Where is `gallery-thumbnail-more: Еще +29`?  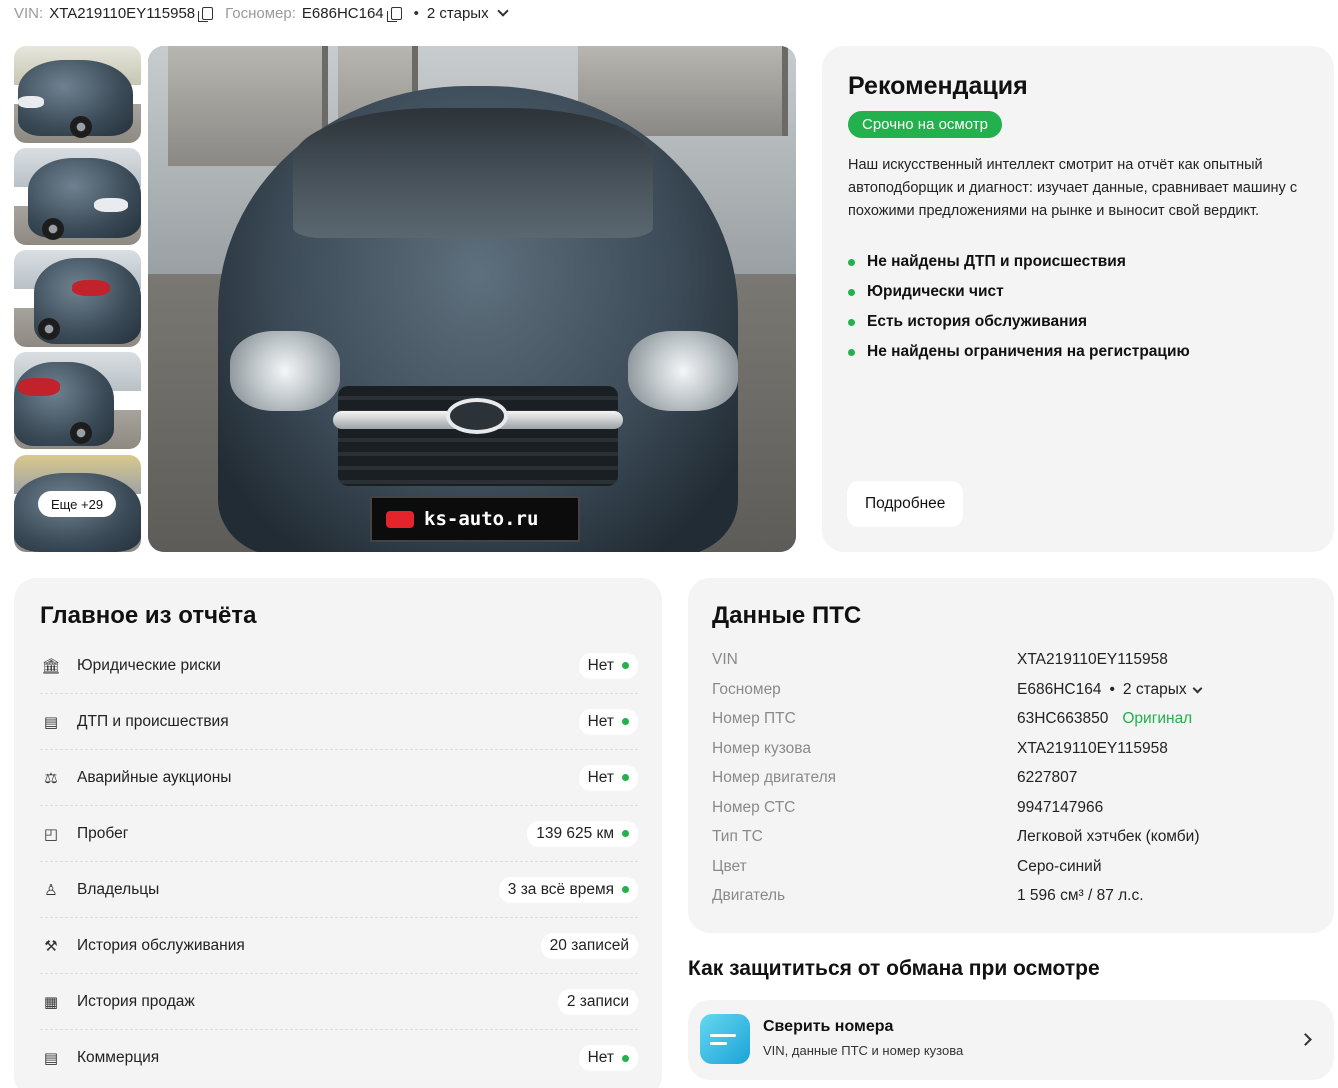
gallery-thumbnail-more: Еще +29 is located at coordinates (77, 503).